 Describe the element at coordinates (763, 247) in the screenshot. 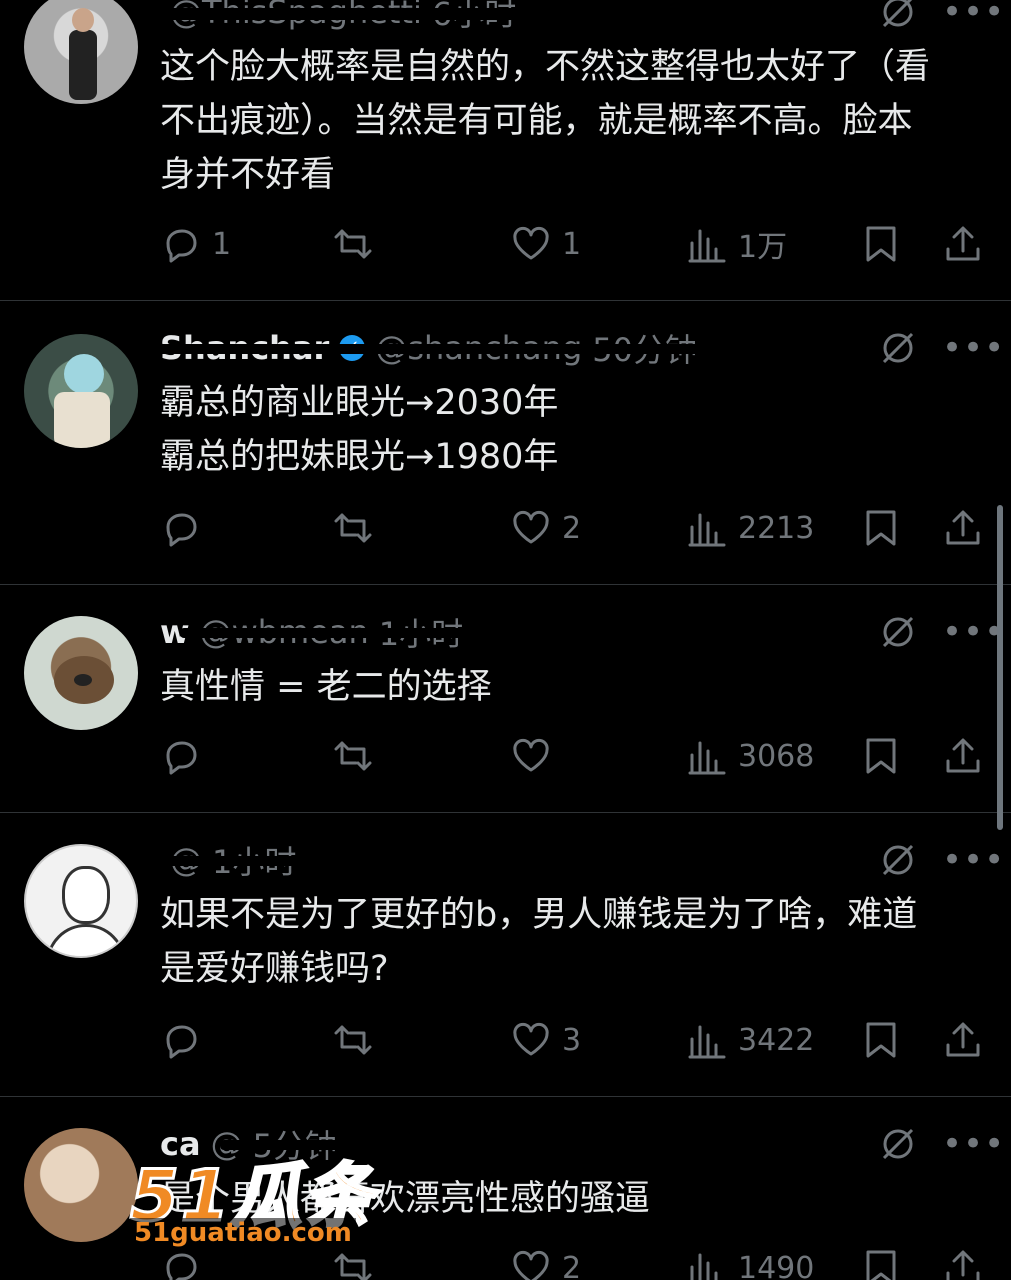

I see `views-count: 1万` at that location.